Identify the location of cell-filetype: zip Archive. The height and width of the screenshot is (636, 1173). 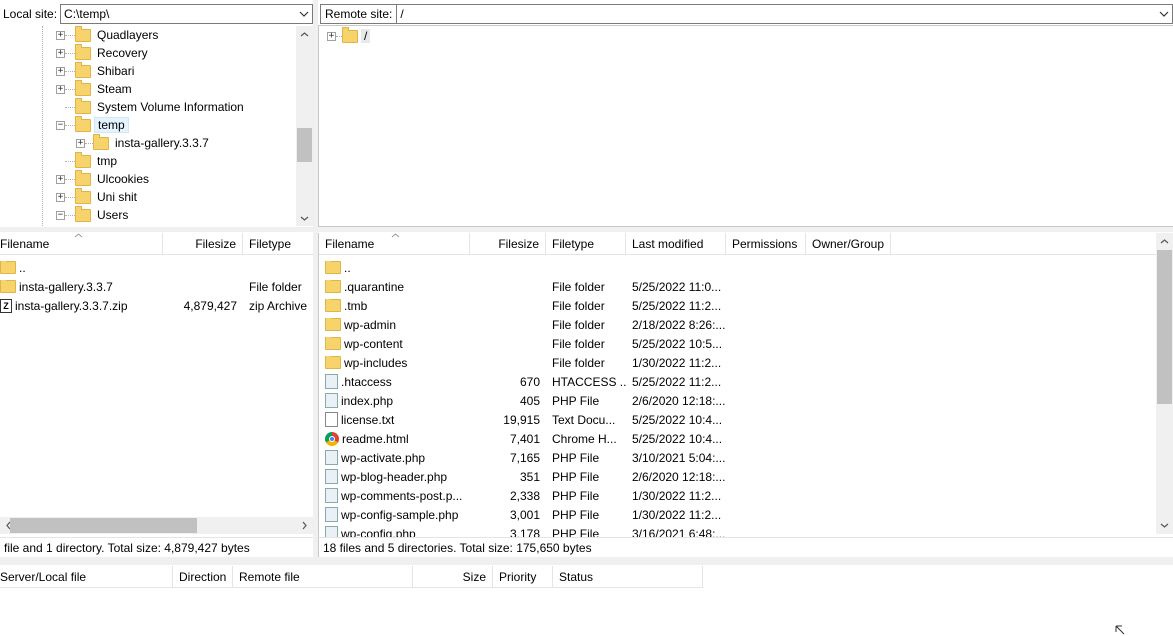
(278, 305).